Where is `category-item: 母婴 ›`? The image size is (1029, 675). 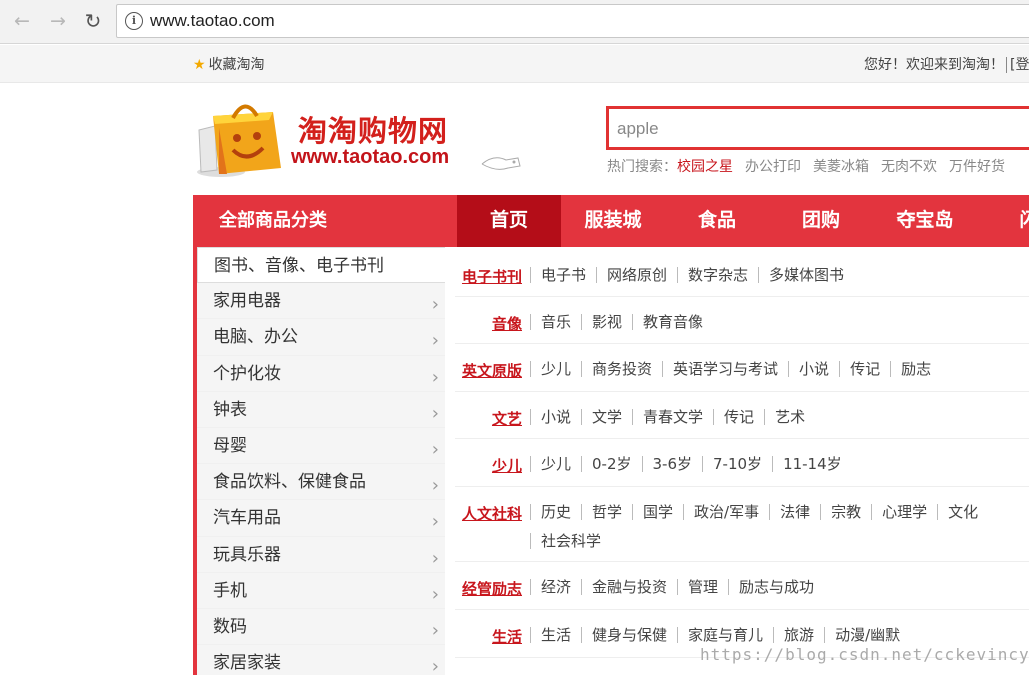
category-item: 母婴 › is located at coordinates (321, 446).